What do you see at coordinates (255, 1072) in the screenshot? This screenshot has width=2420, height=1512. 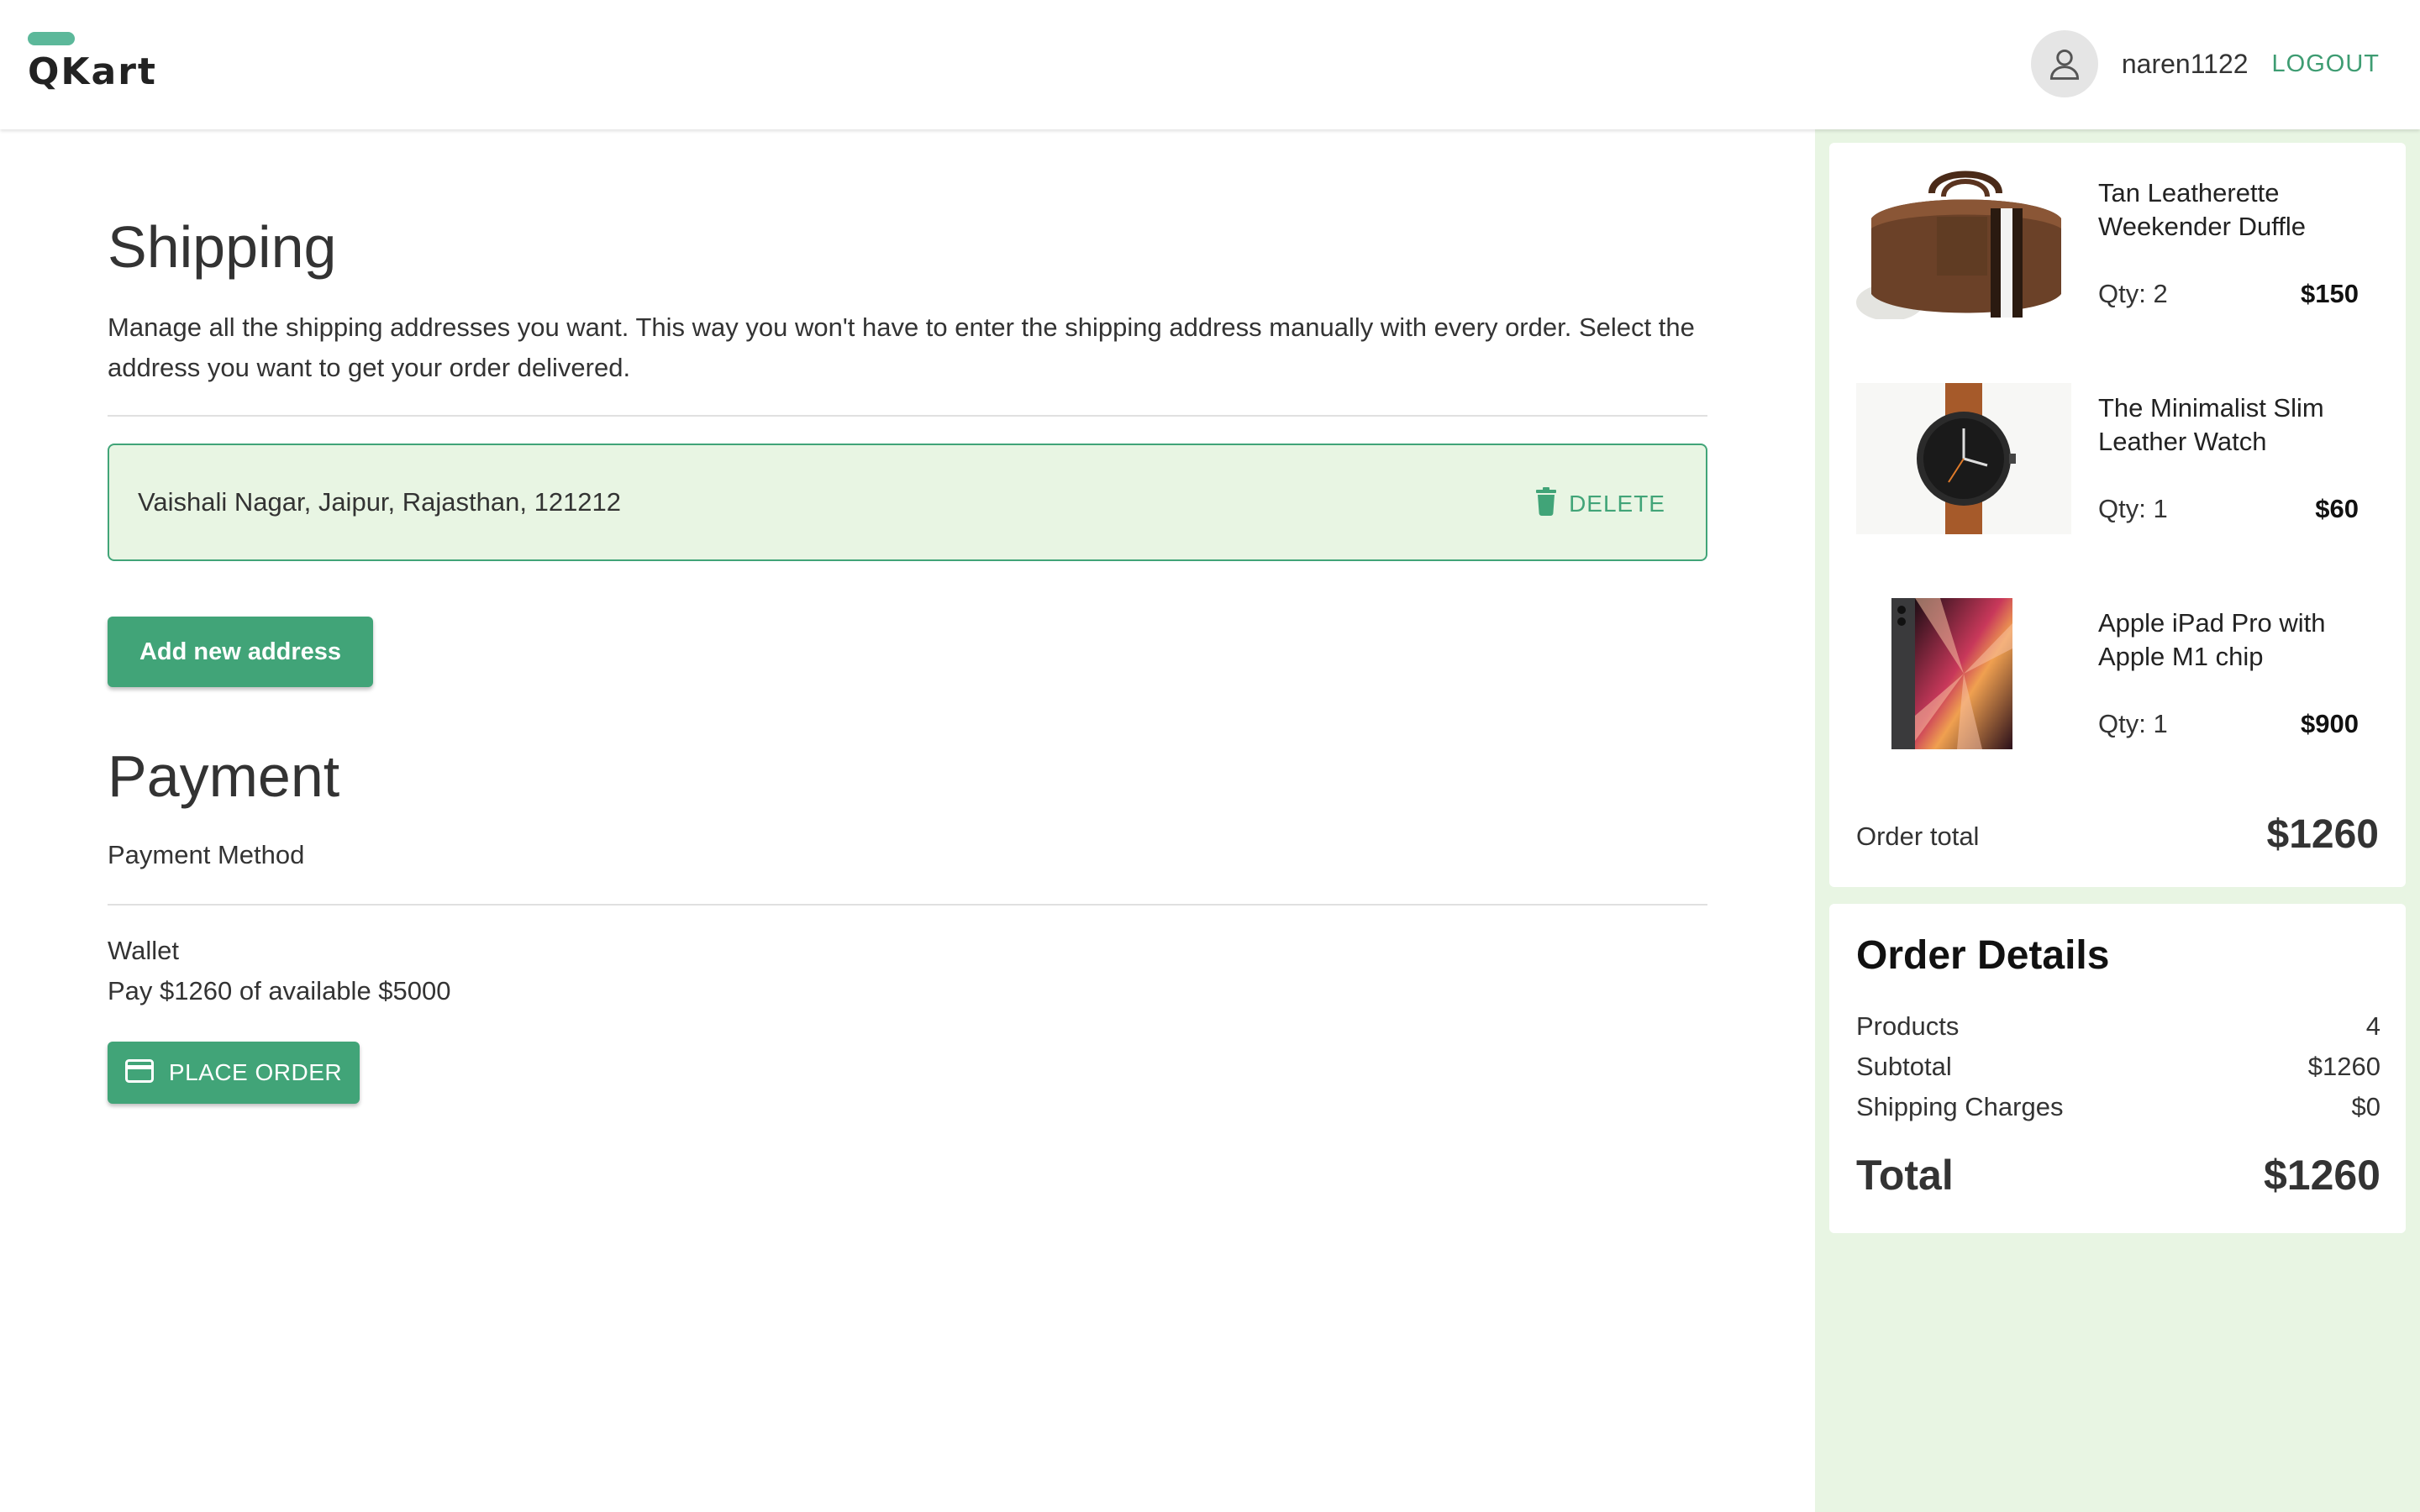 I see `place-order-label: PLACE ORDER` at bounding box center [255, 1072].